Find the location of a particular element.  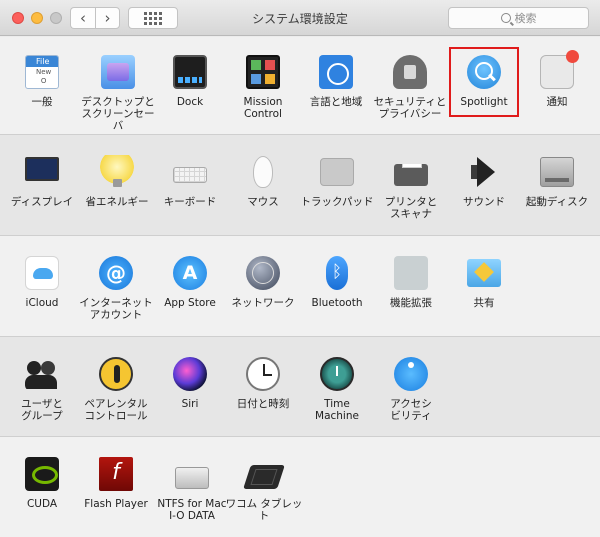

pref-wacom-tablet: ワコム タブレット is located at coordinates (264, 489).